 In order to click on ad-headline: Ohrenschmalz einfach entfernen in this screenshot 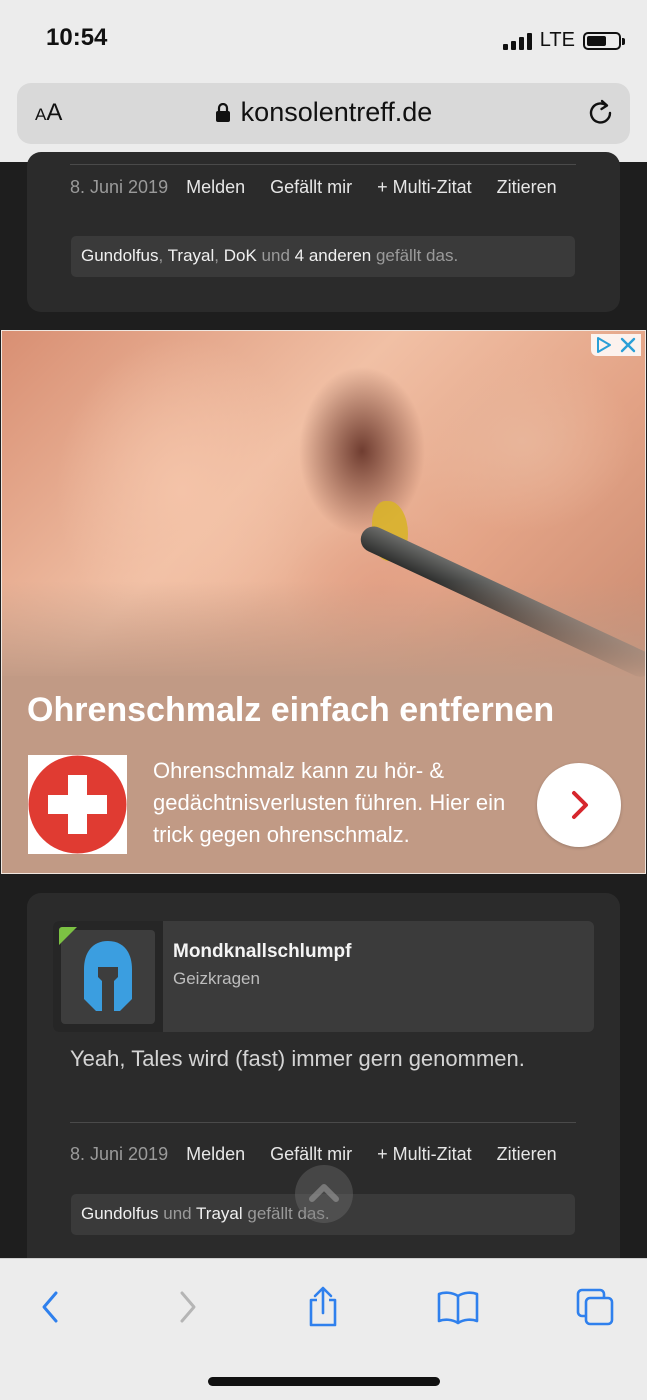, I will do `click(290, 710)`.